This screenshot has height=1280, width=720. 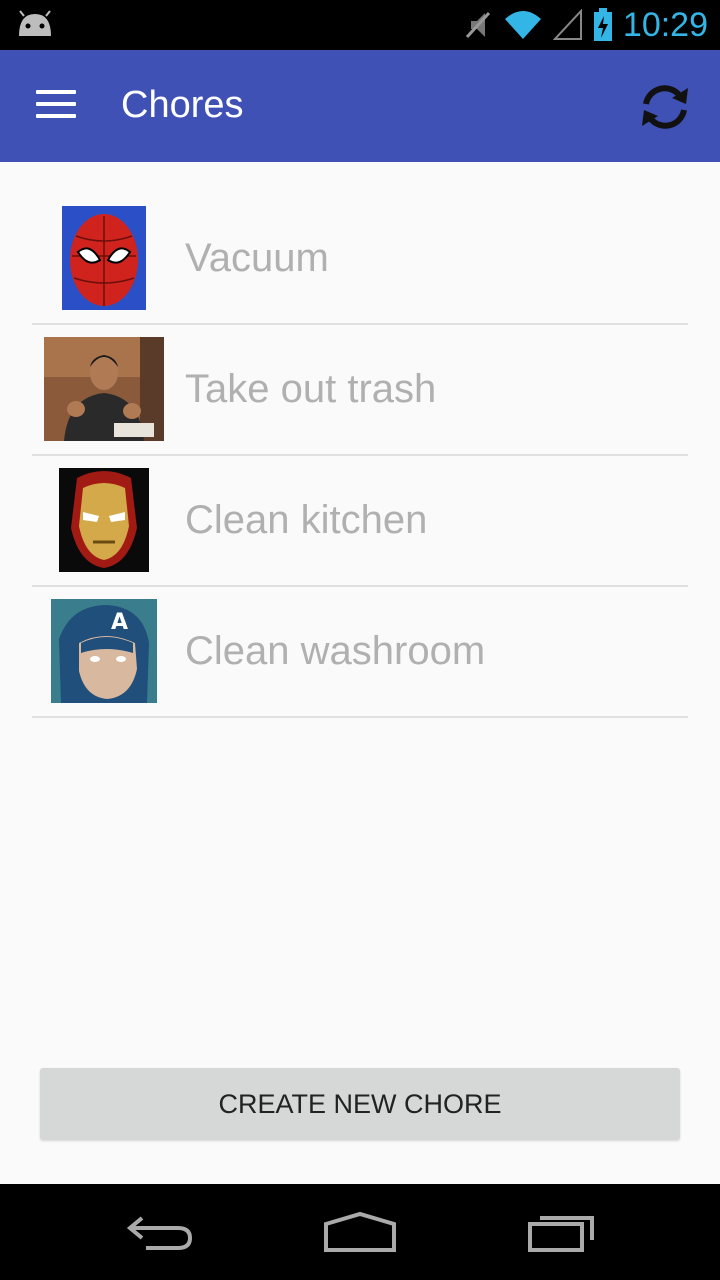 What do you see at coordinates (35, 23) in the screenshot?
I see `android-icon` at bounding box center [35, 23].